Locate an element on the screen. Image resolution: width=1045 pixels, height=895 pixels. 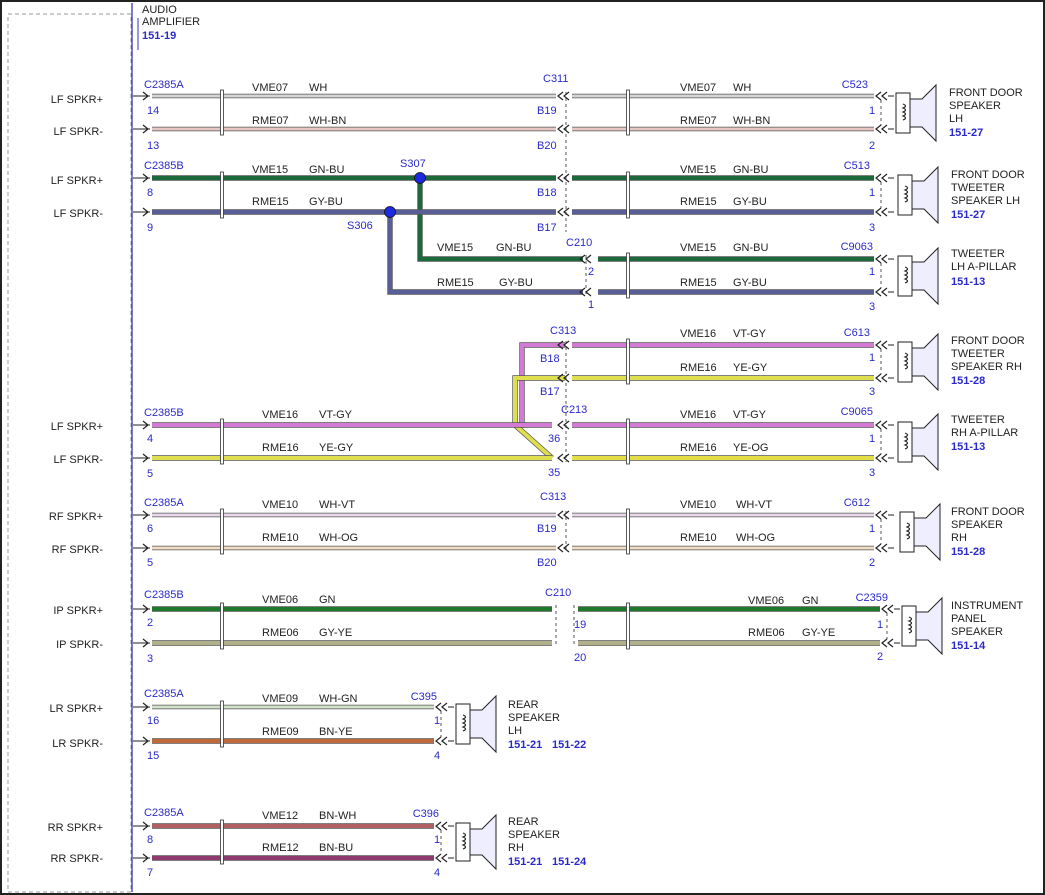
connector-label: C2385A is located at coordinates (164, 503).